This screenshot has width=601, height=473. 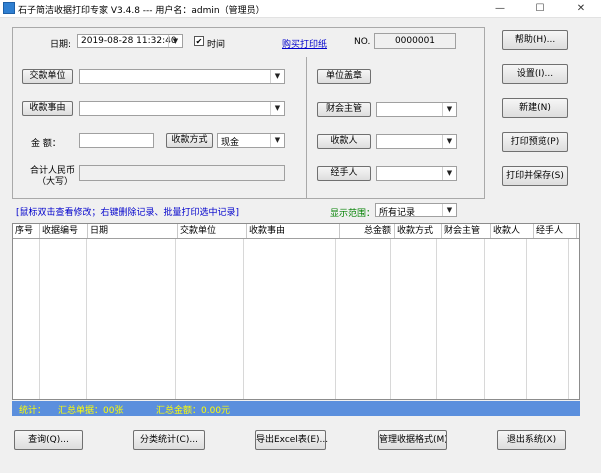 What do you see at coordinates (141, 11) in the screenshot?
I see `window-title: 石子简洁收据打印专家 V3.4.8 --- 用户名：admin（管理员）` at bounding box center [141, 11].